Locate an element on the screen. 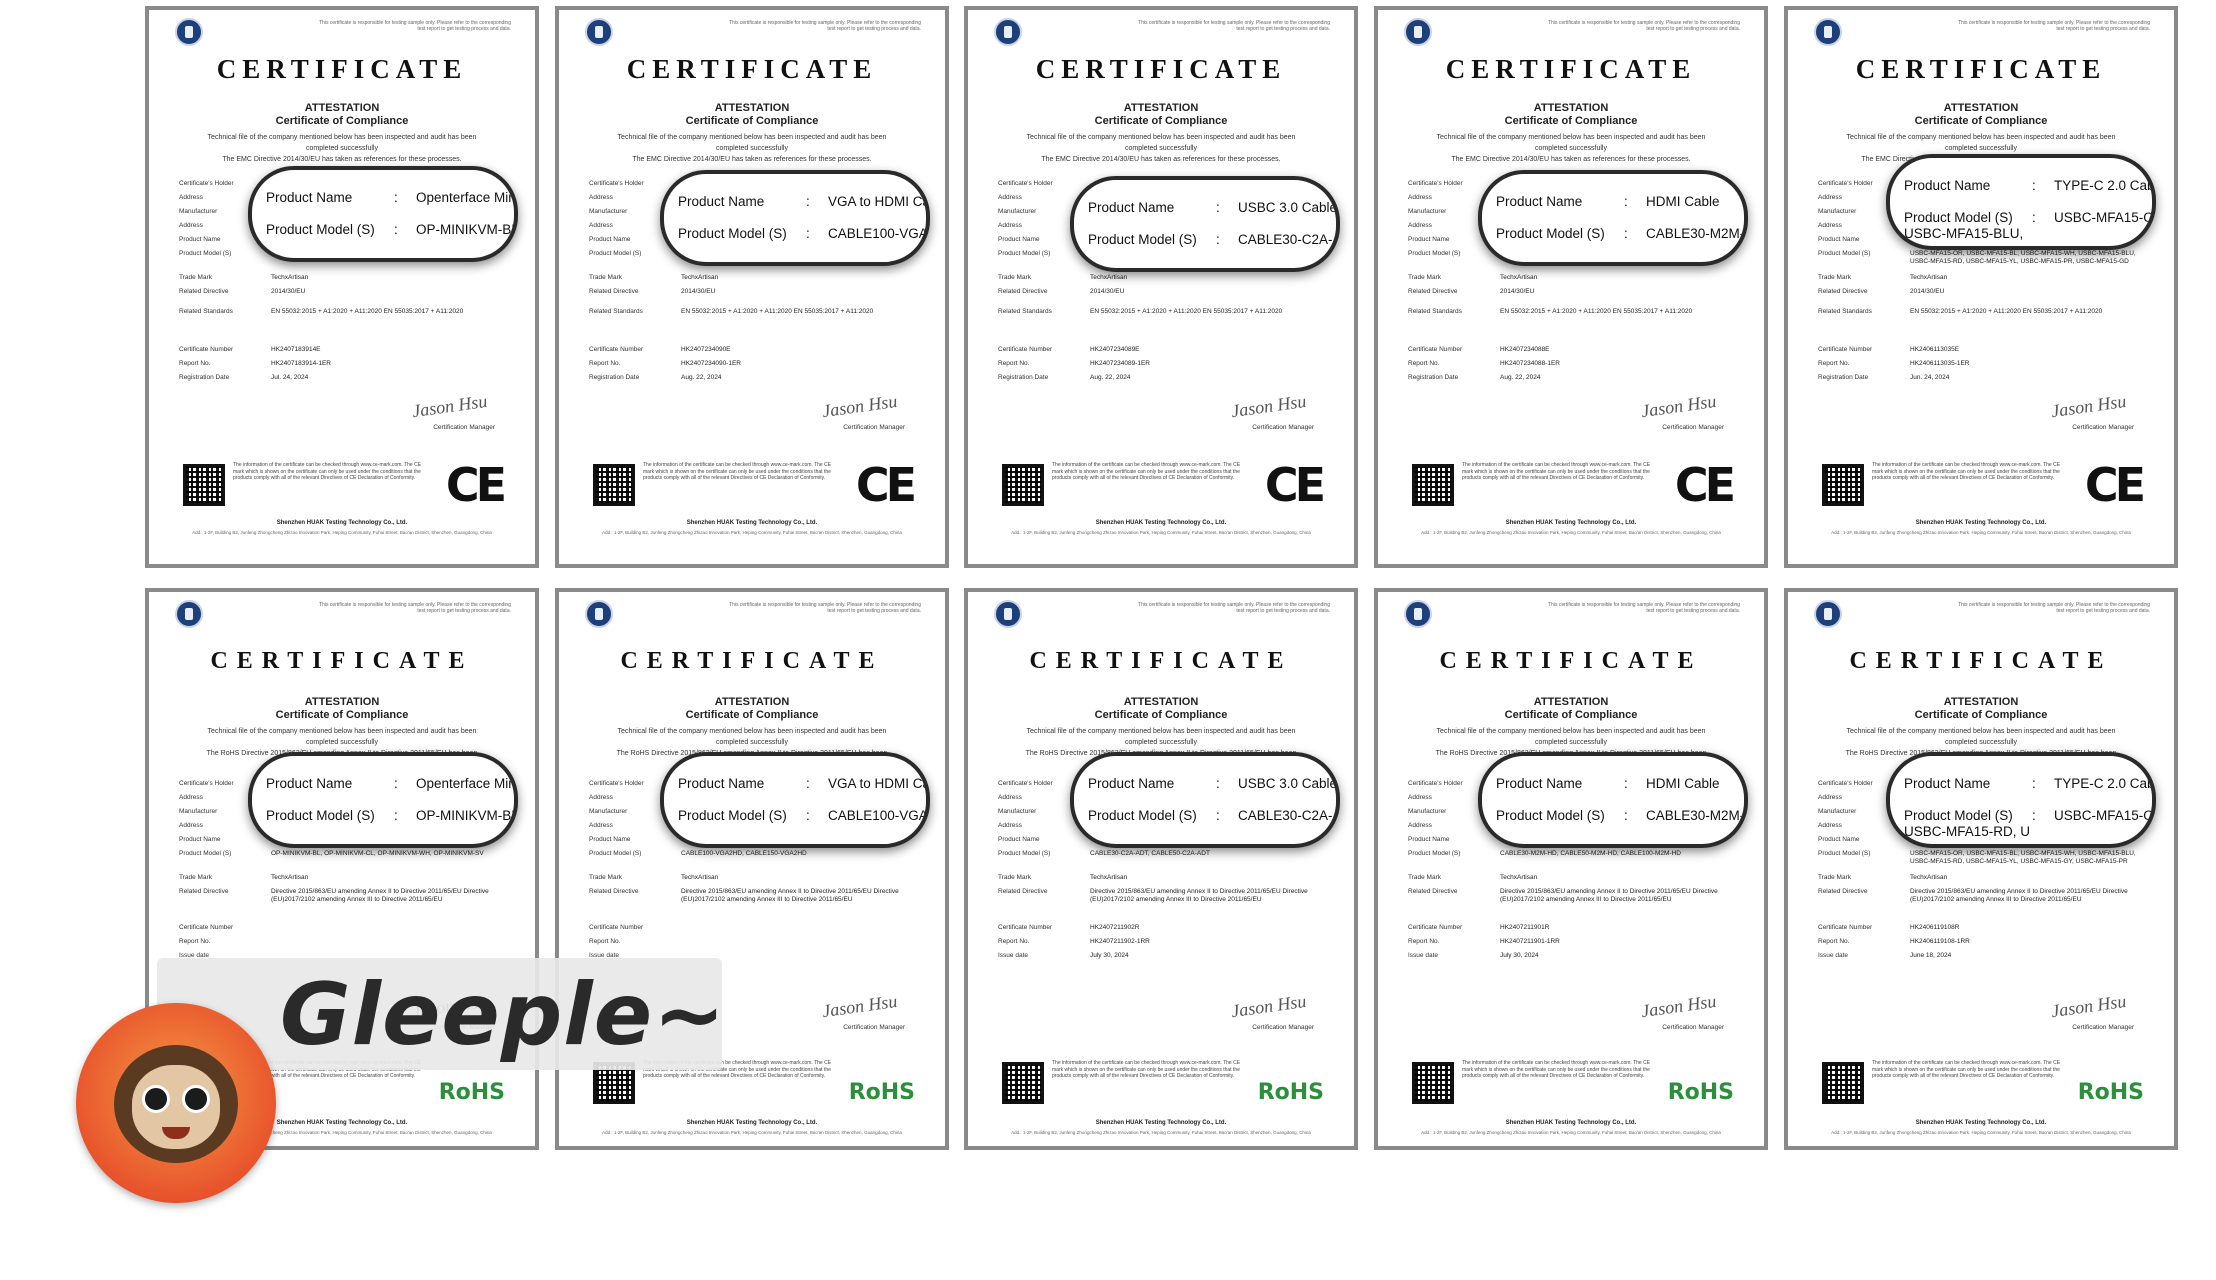 The image size is (2216, 1280). report-no-value: HK2407183914-1ER is located at coordinates (301, 363).